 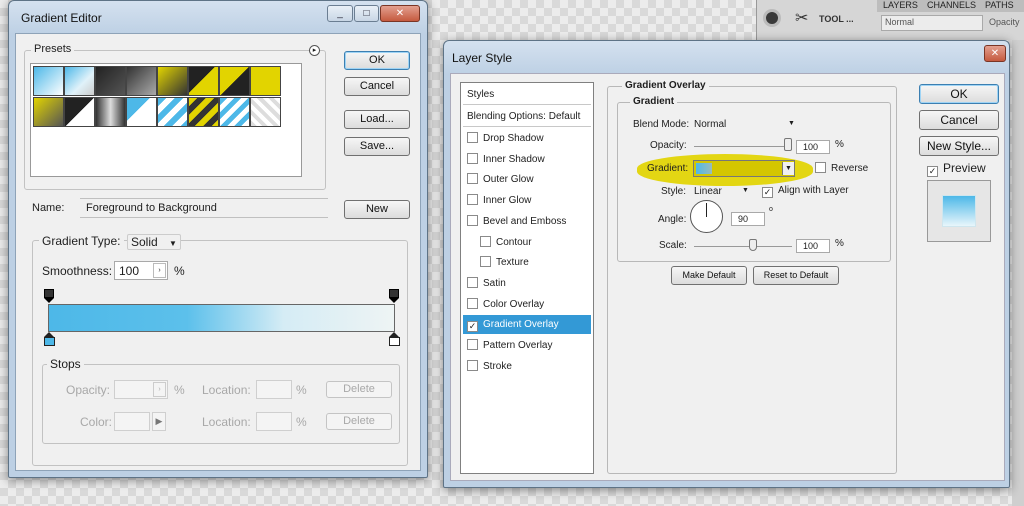 What do you see at coordinates (959, 94) in the screenshot?
I see `layer-style-ok-button: OK` at bounding box center [959, 94].